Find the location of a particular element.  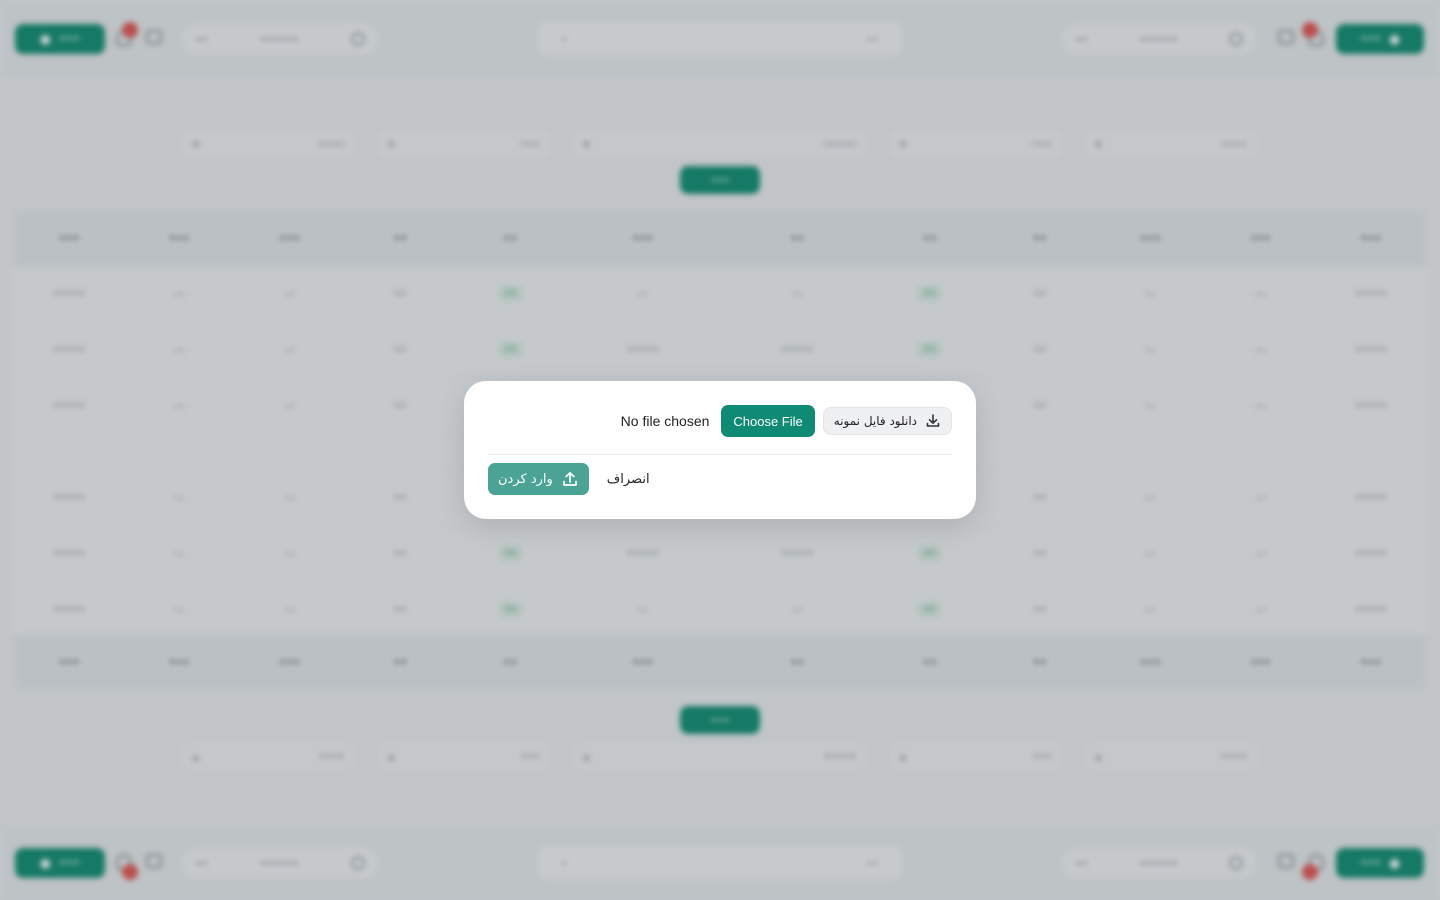

cancel-button: انصراف is located at coordinates (628, 479).